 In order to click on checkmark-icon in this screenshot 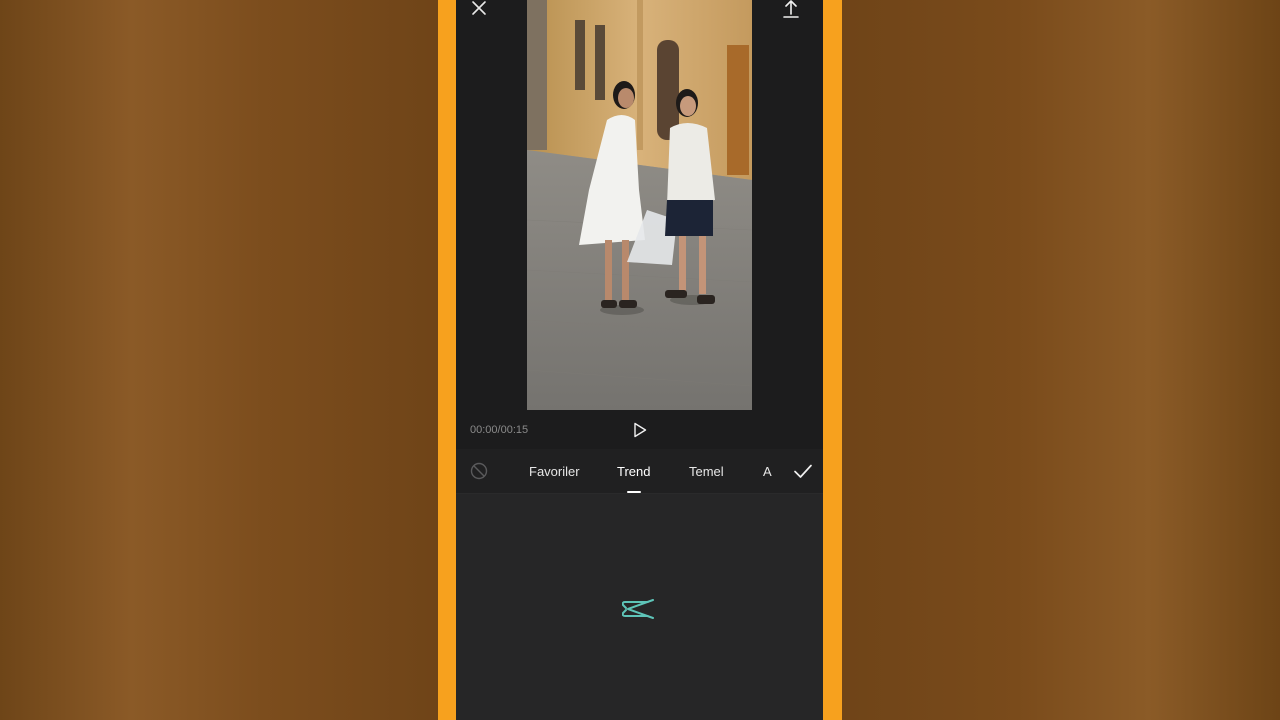, I will do `click(803, 471)`.